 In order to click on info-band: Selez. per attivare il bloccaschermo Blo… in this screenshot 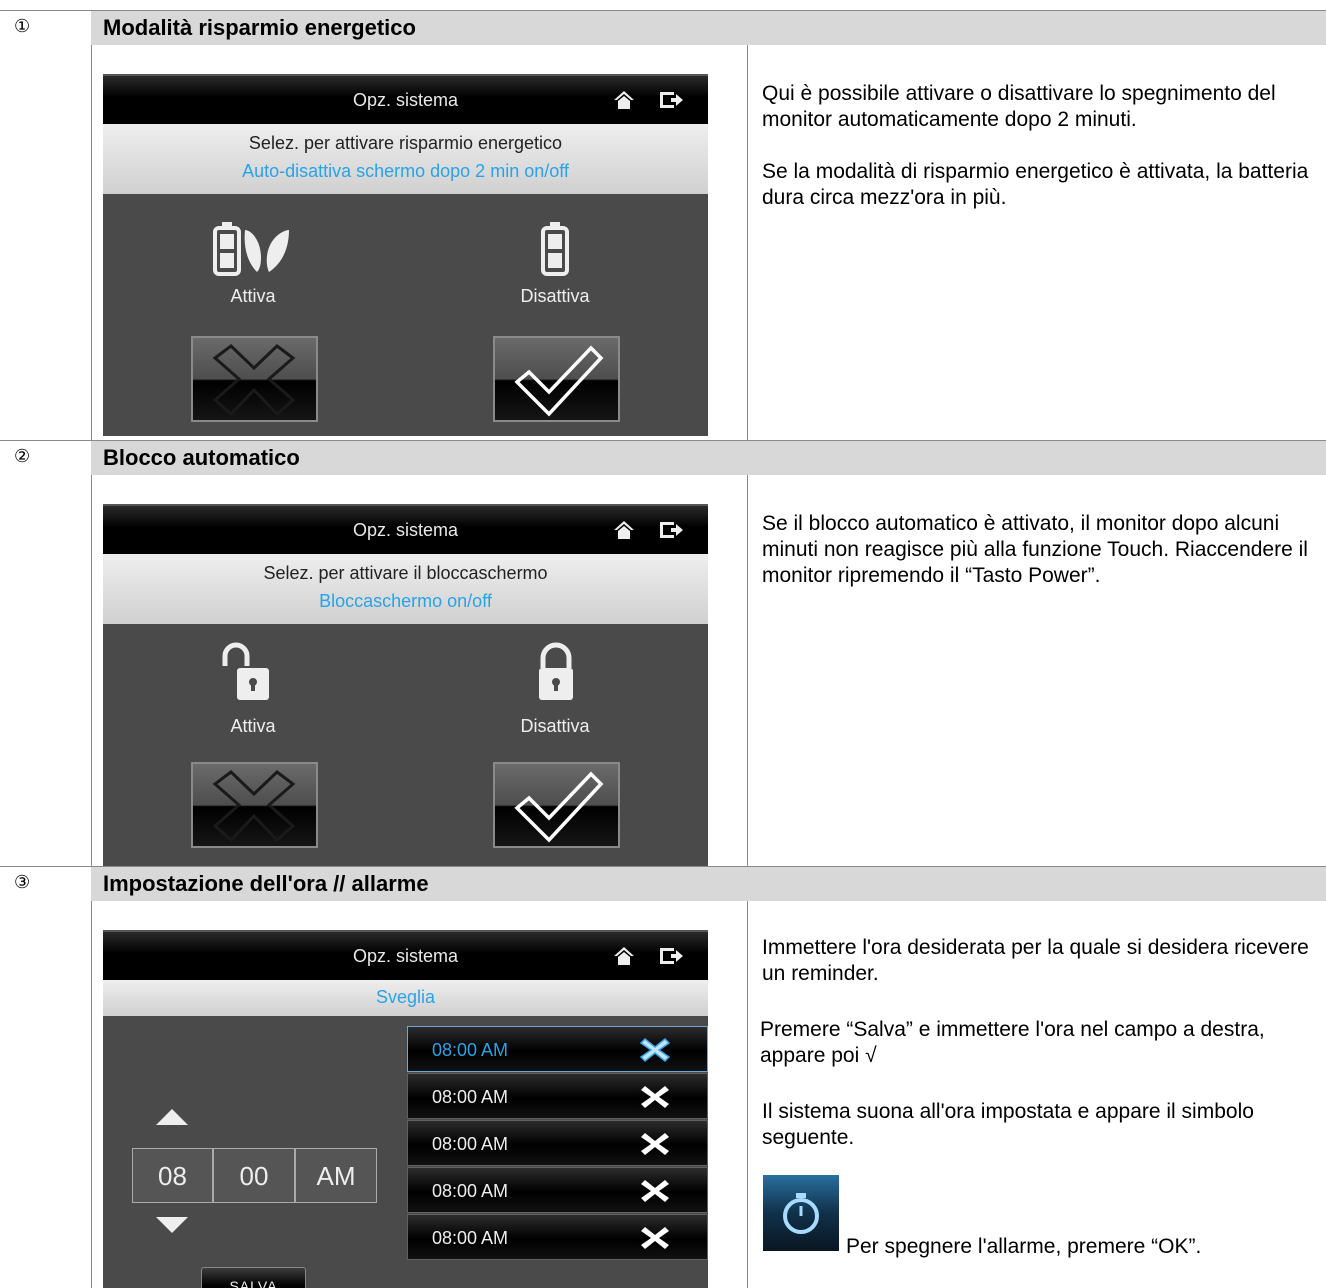, I will do `click(405, 589)`.